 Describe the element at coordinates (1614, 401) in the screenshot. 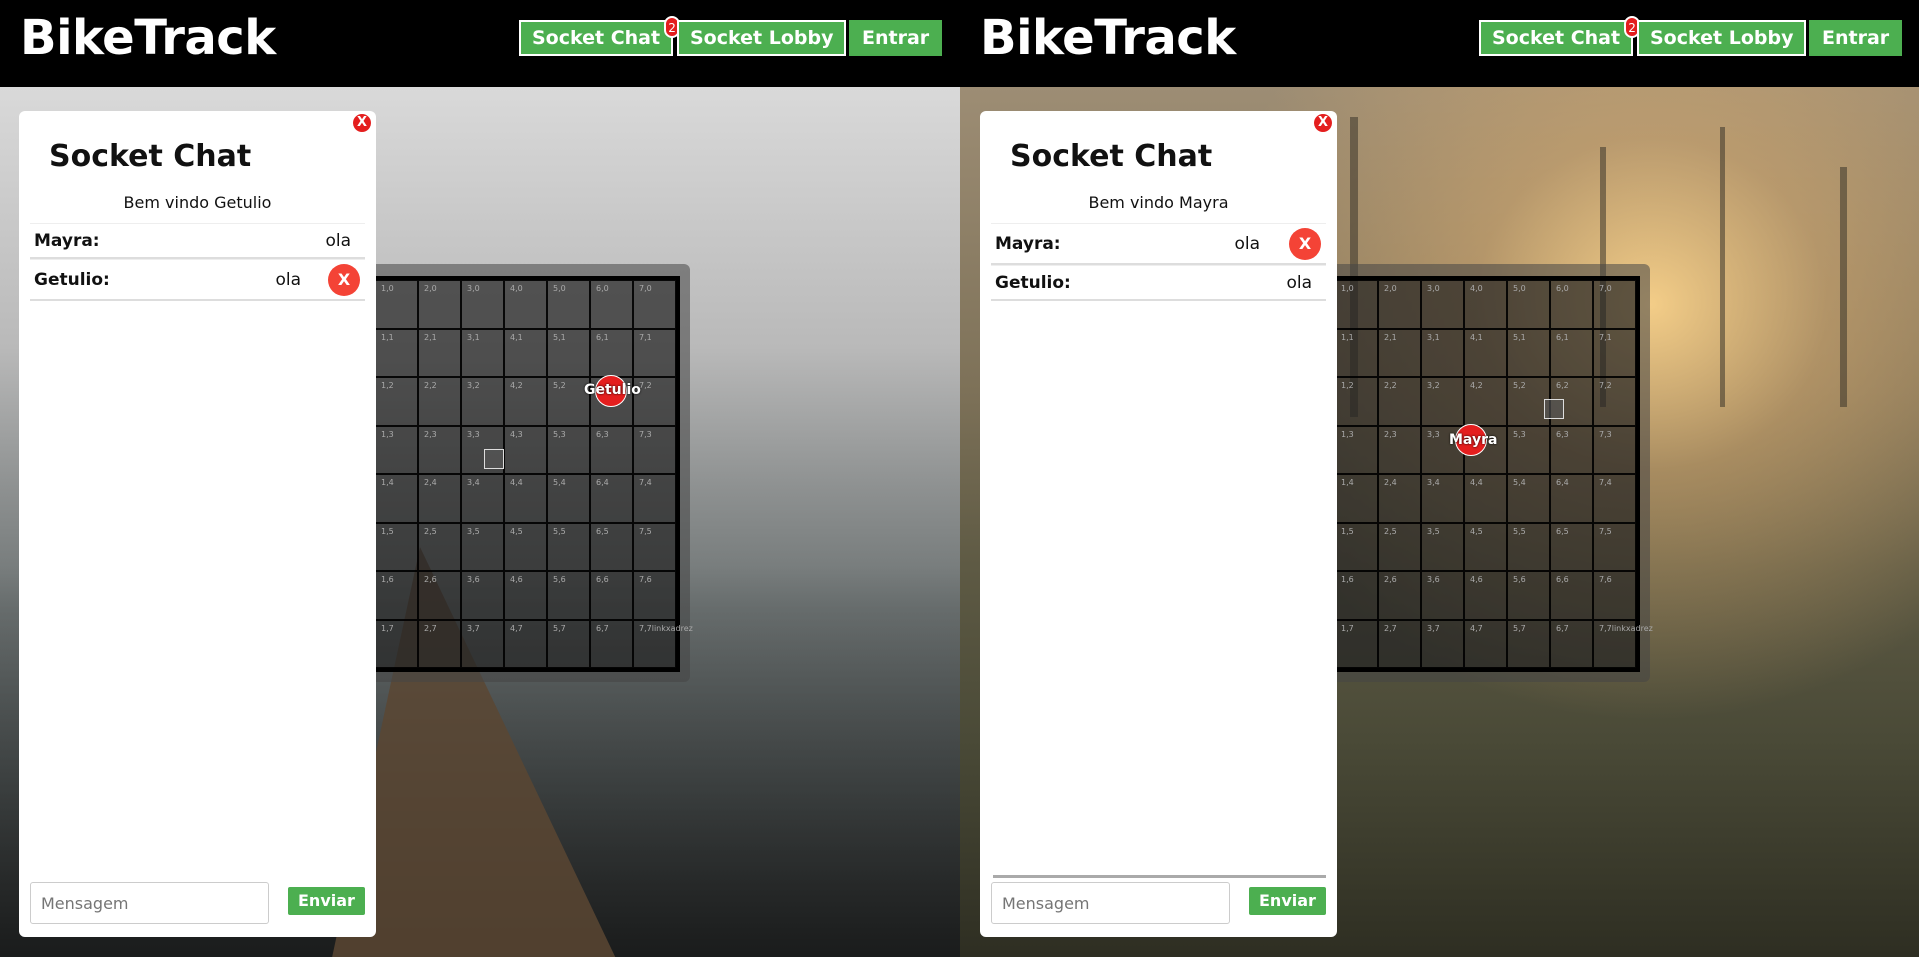

I see `board-cell: 7,2` at that location.